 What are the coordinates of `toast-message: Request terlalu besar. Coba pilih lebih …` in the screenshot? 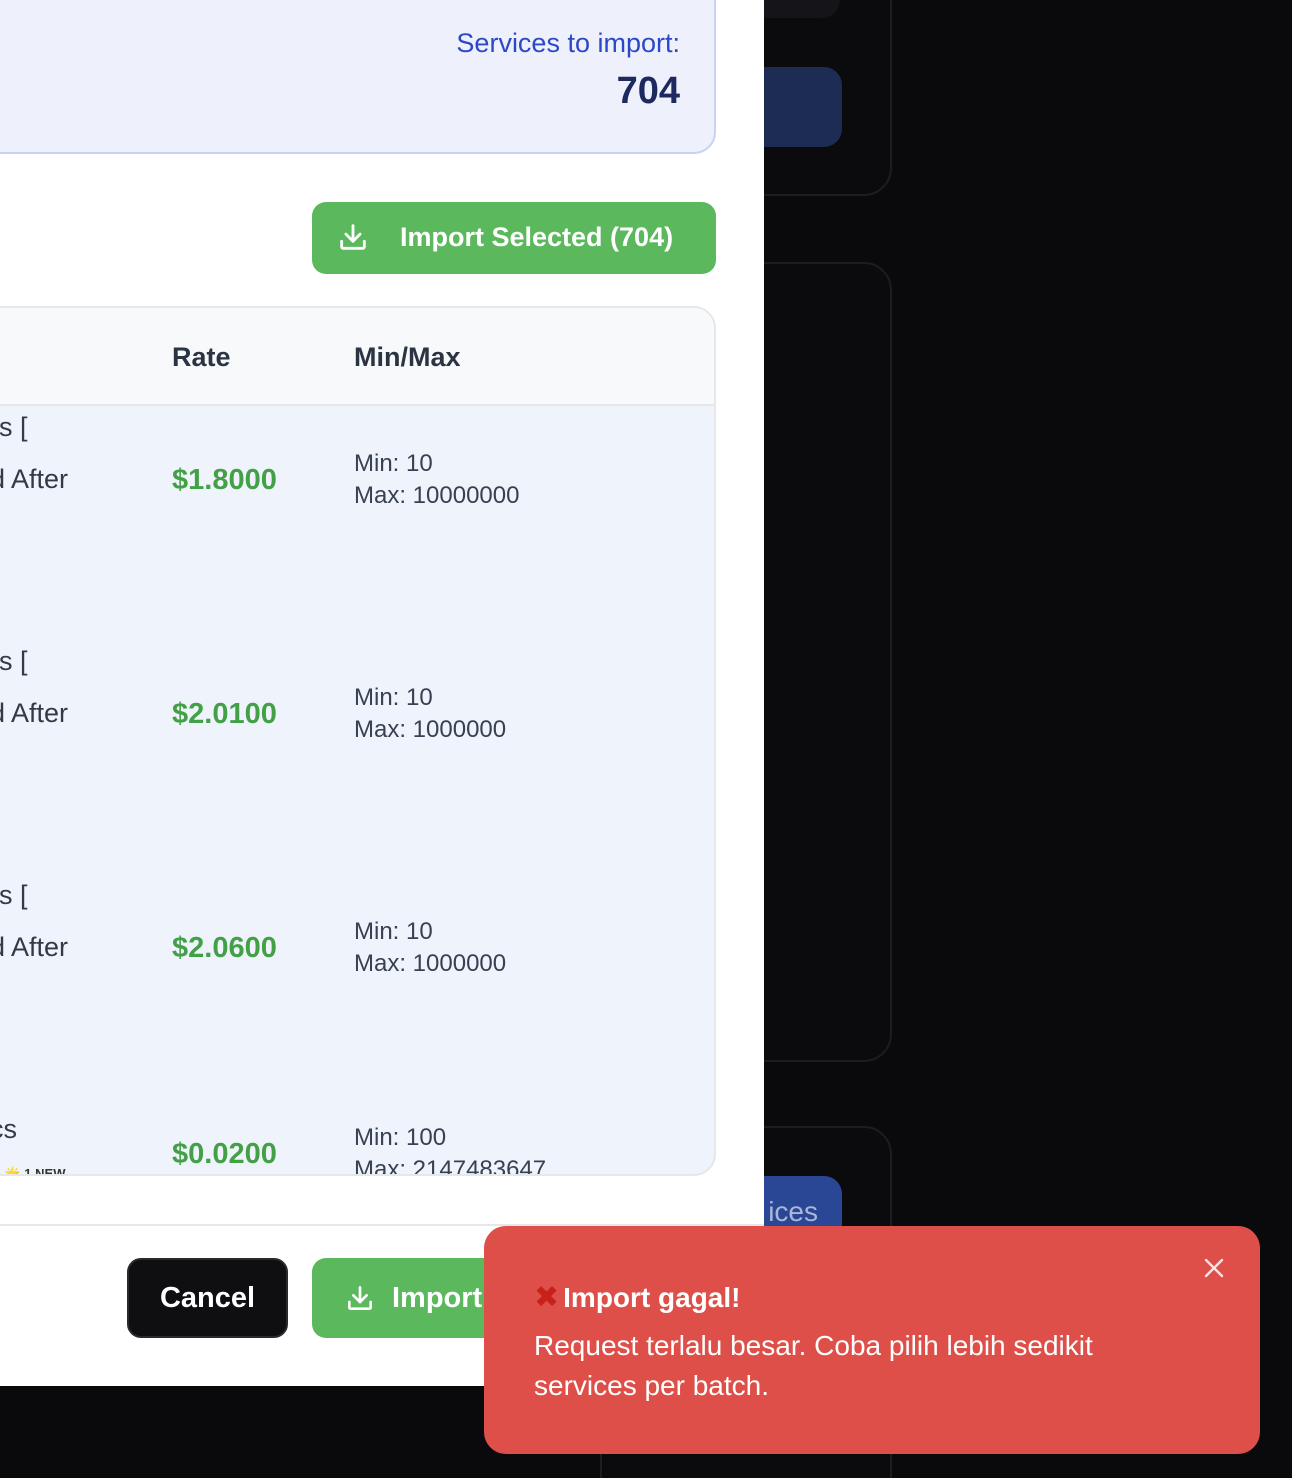 It's located at (813, 1365).